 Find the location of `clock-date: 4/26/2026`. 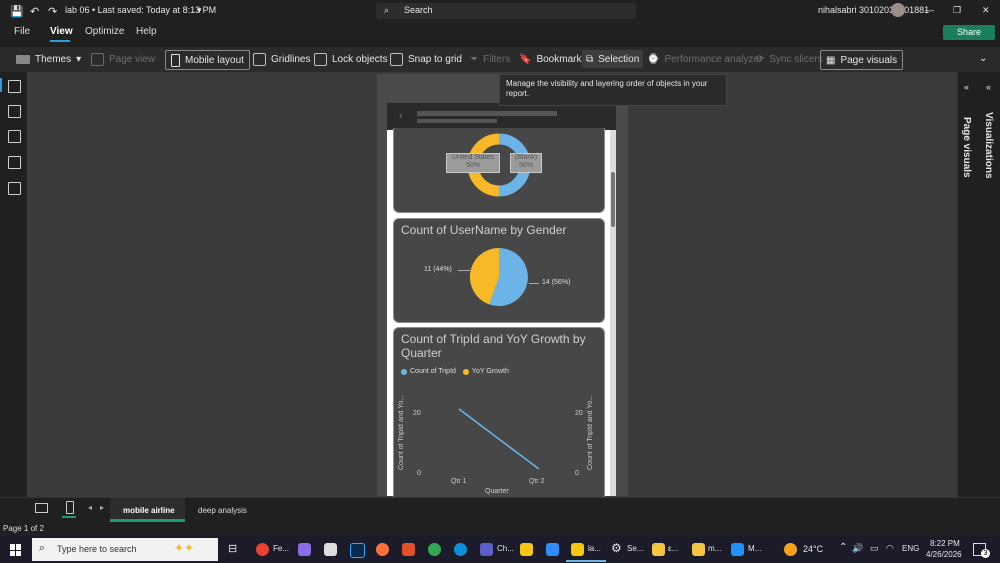

clock-date: 4/26/2026 is located at coordinates (944, 554).